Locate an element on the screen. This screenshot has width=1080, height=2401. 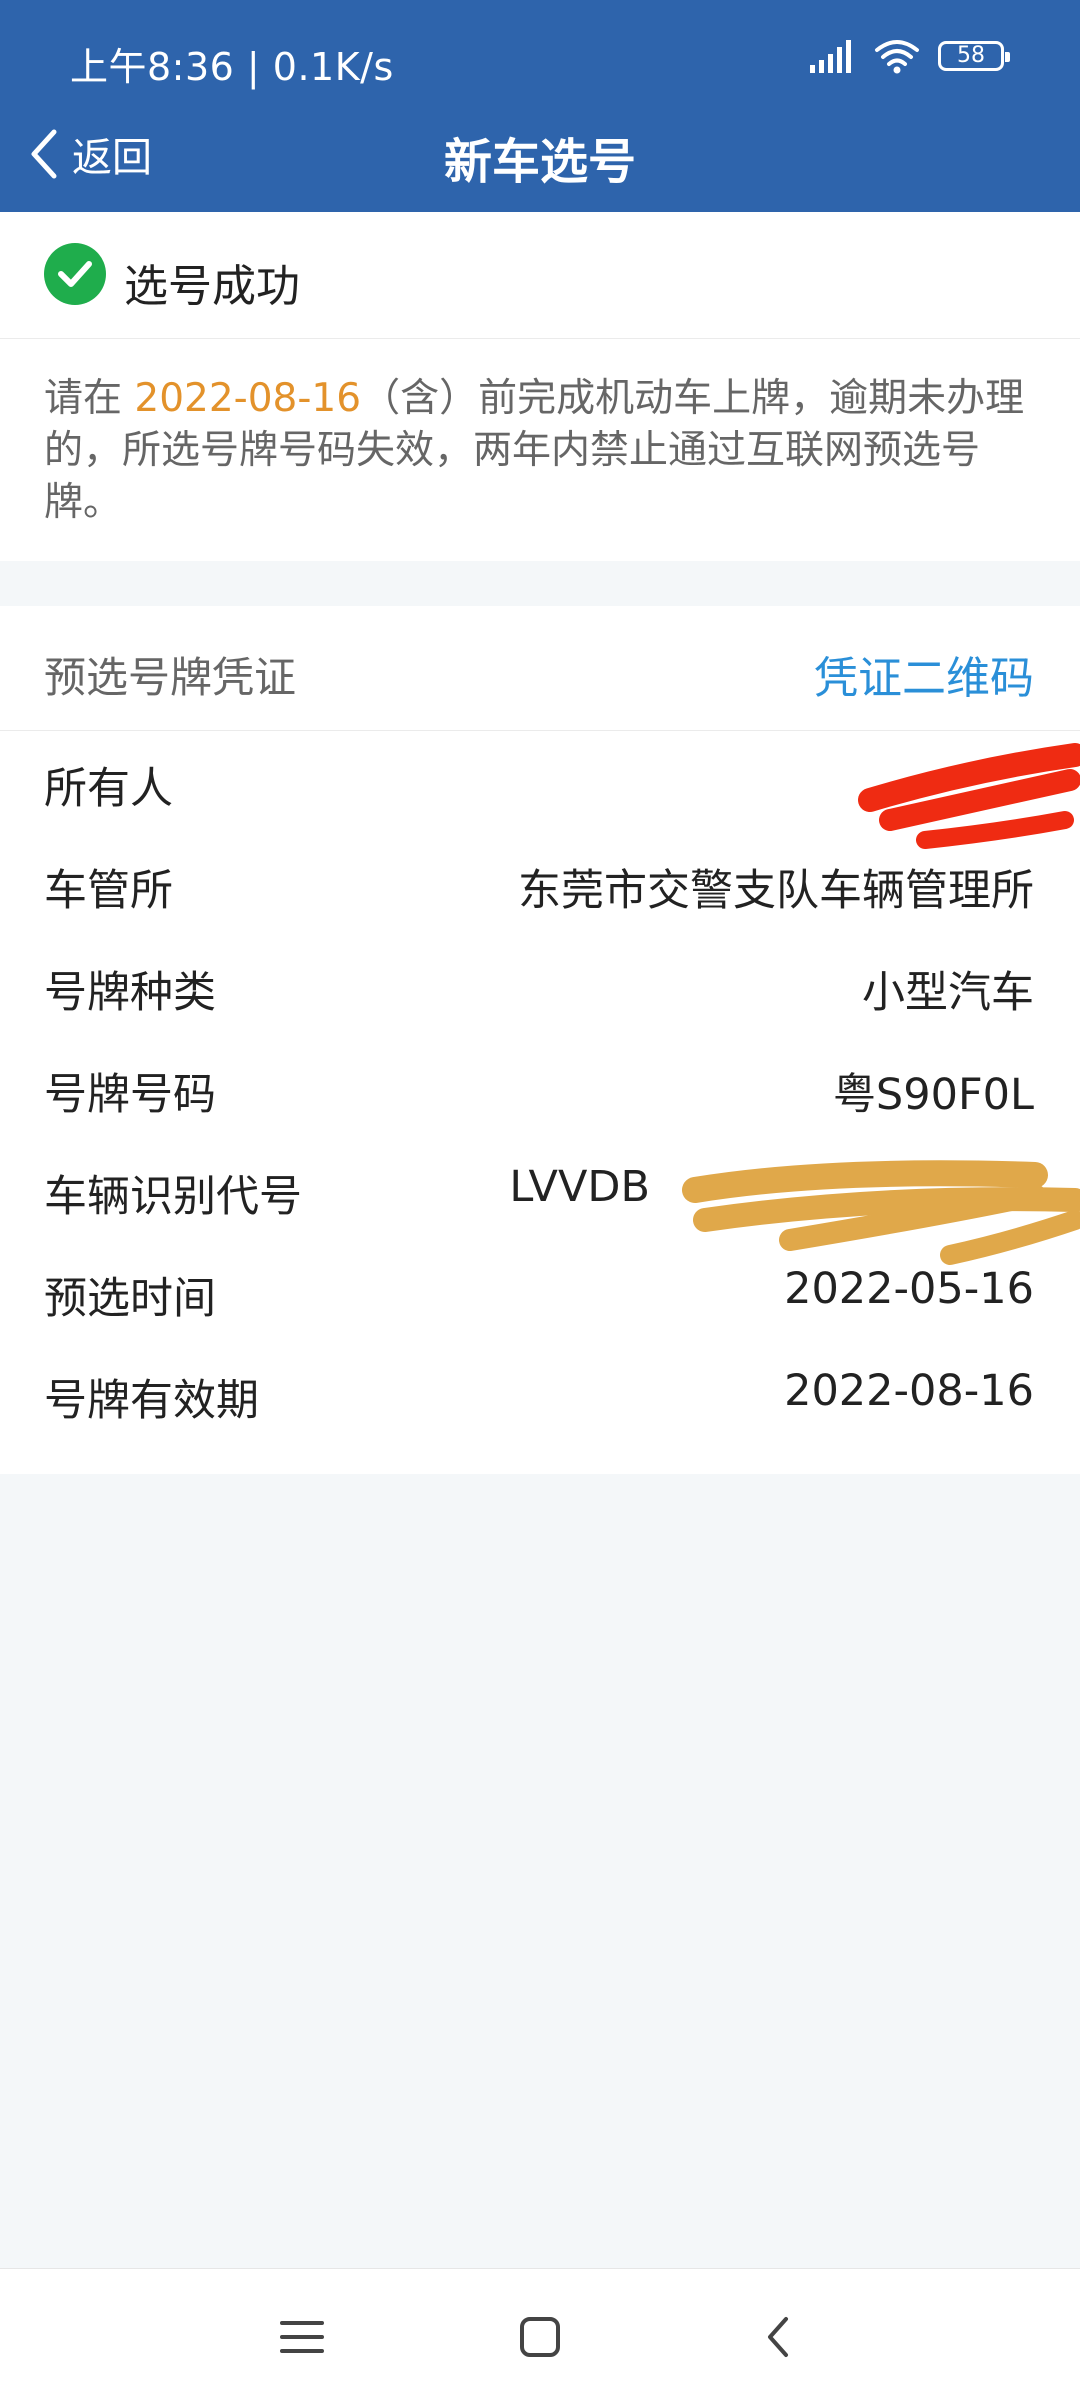
voucher-header: 预选号牌凭证 凭证二维码 is located at coordinates (540, 668).